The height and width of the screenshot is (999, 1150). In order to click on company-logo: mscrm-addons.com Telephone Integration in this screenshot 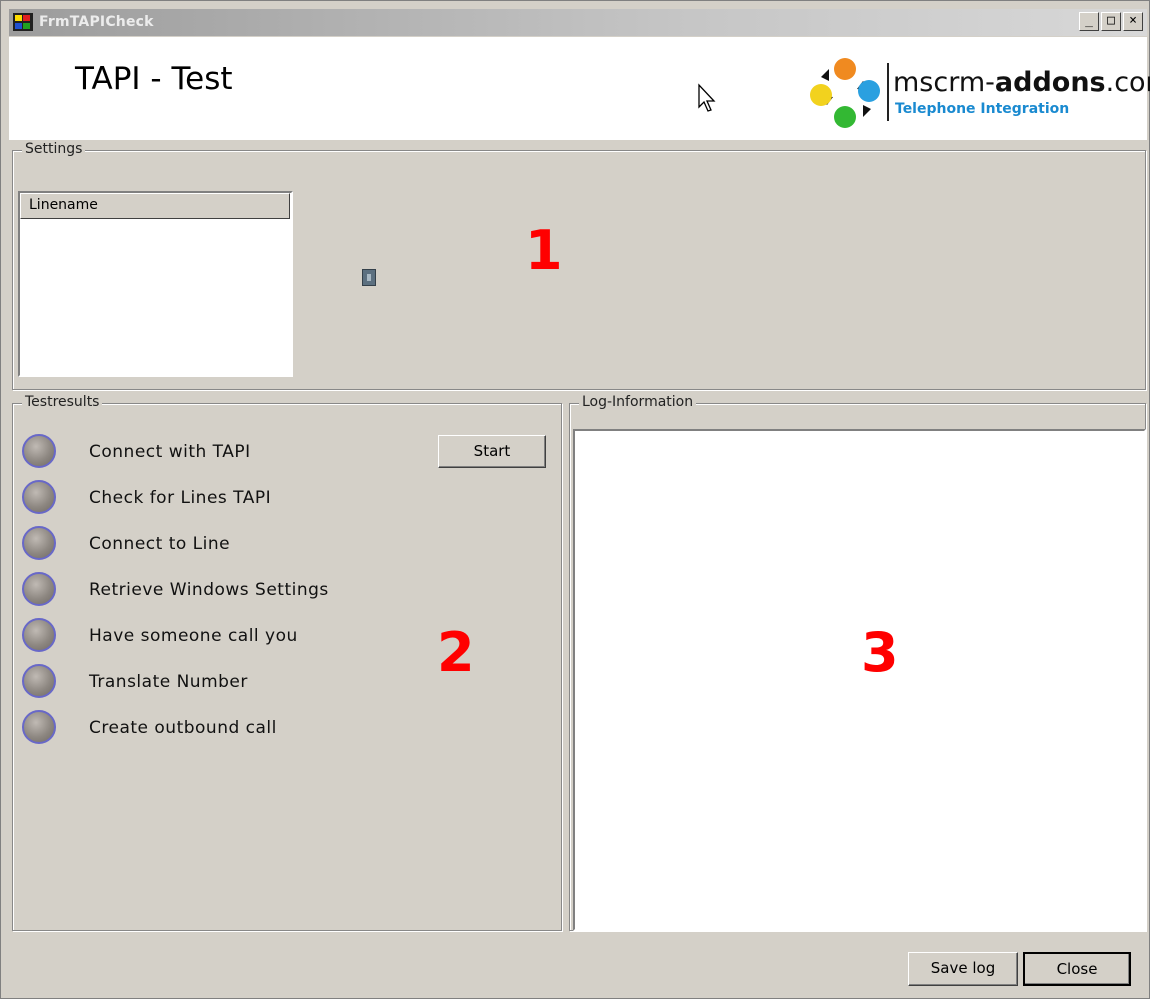, I will do `click(977, 94)`.